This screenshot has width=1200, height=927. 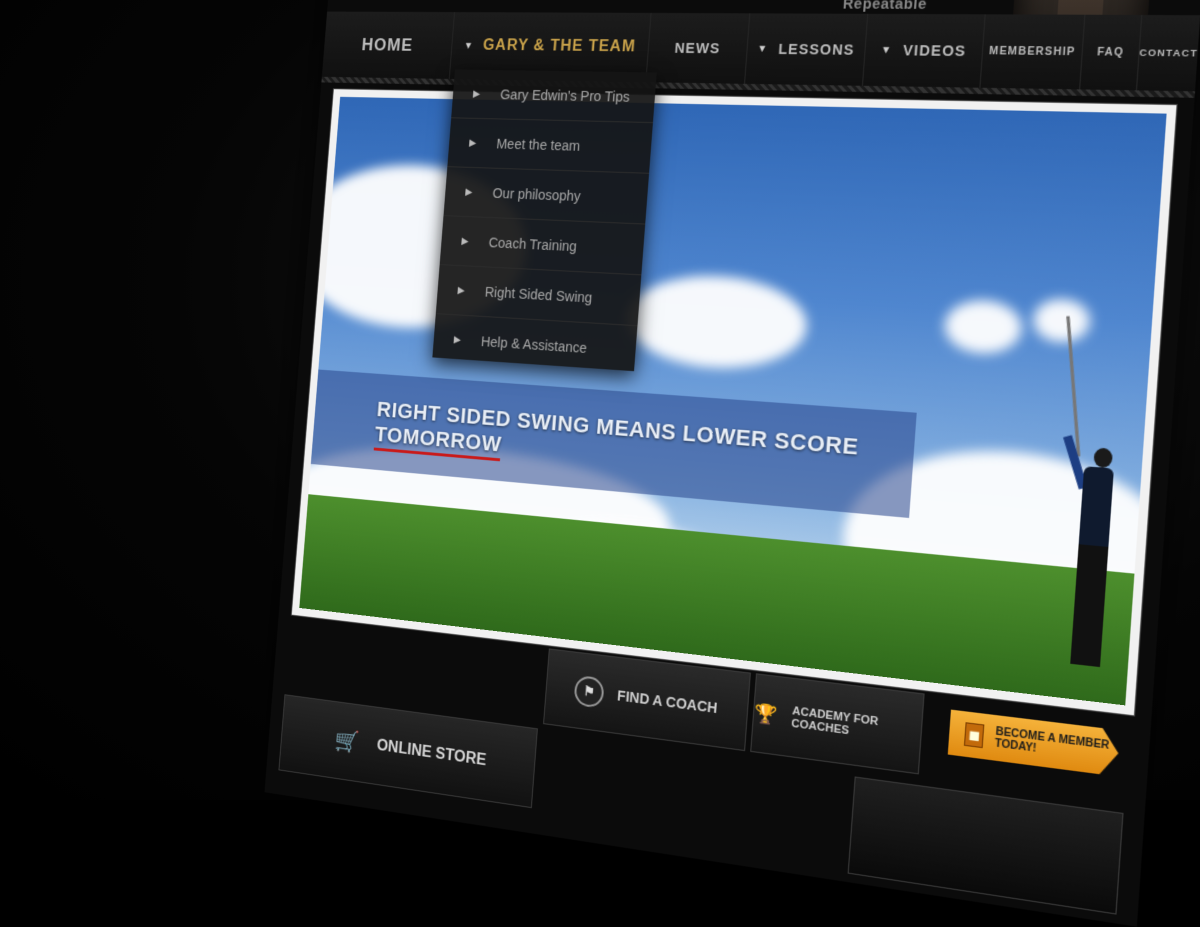 What do you see at coordinates (431, 753) in the screenshot?
I see `online-store-label: ONLINE STORE` at bounding box center [431, 753].